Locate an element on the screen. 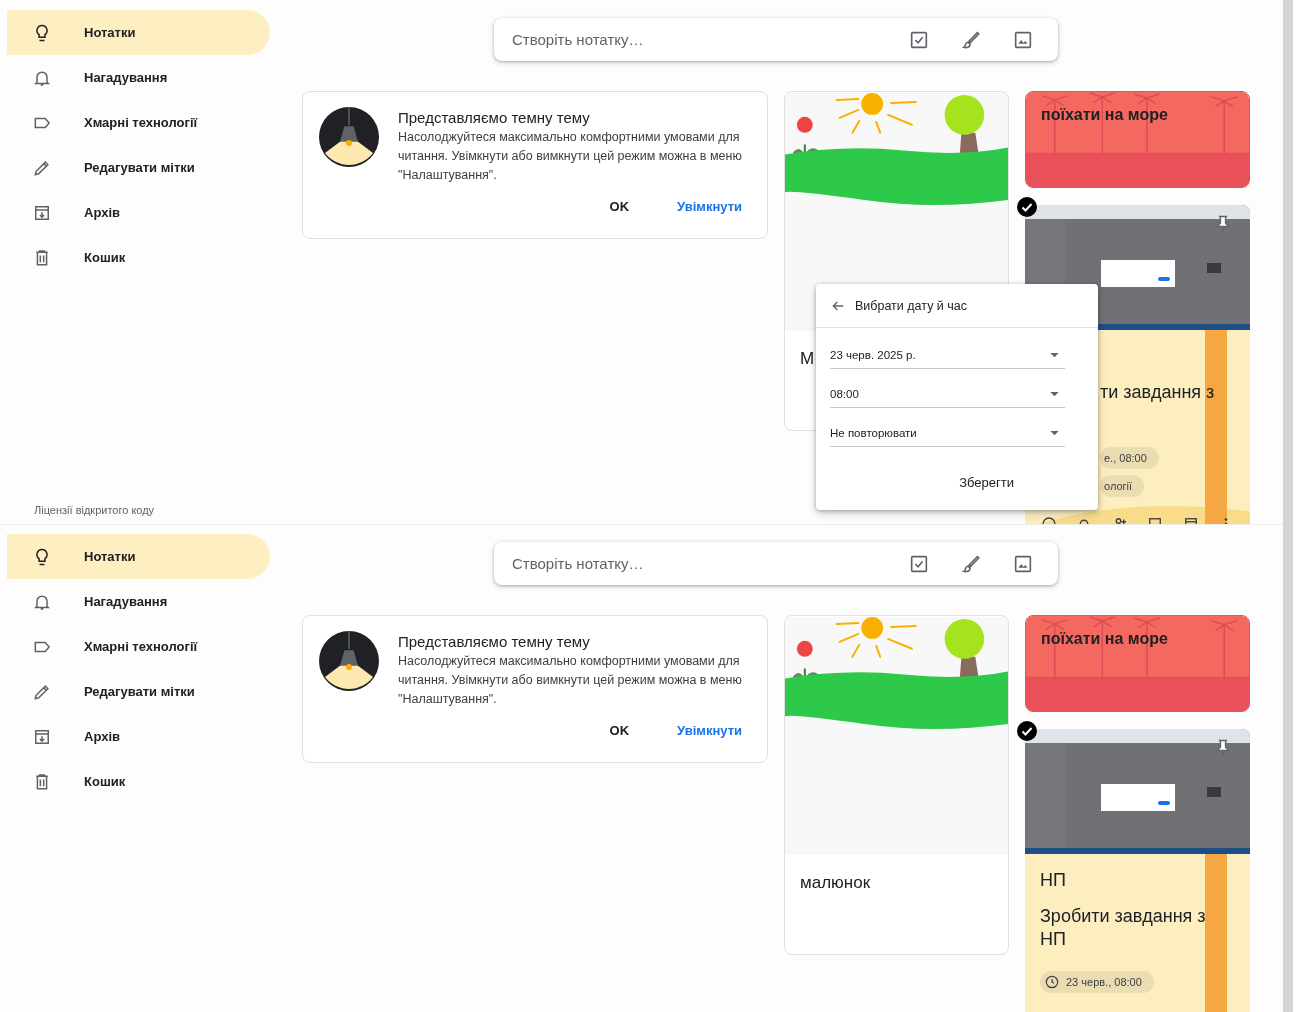  clock-icon is located at coordinates (1052, 982).